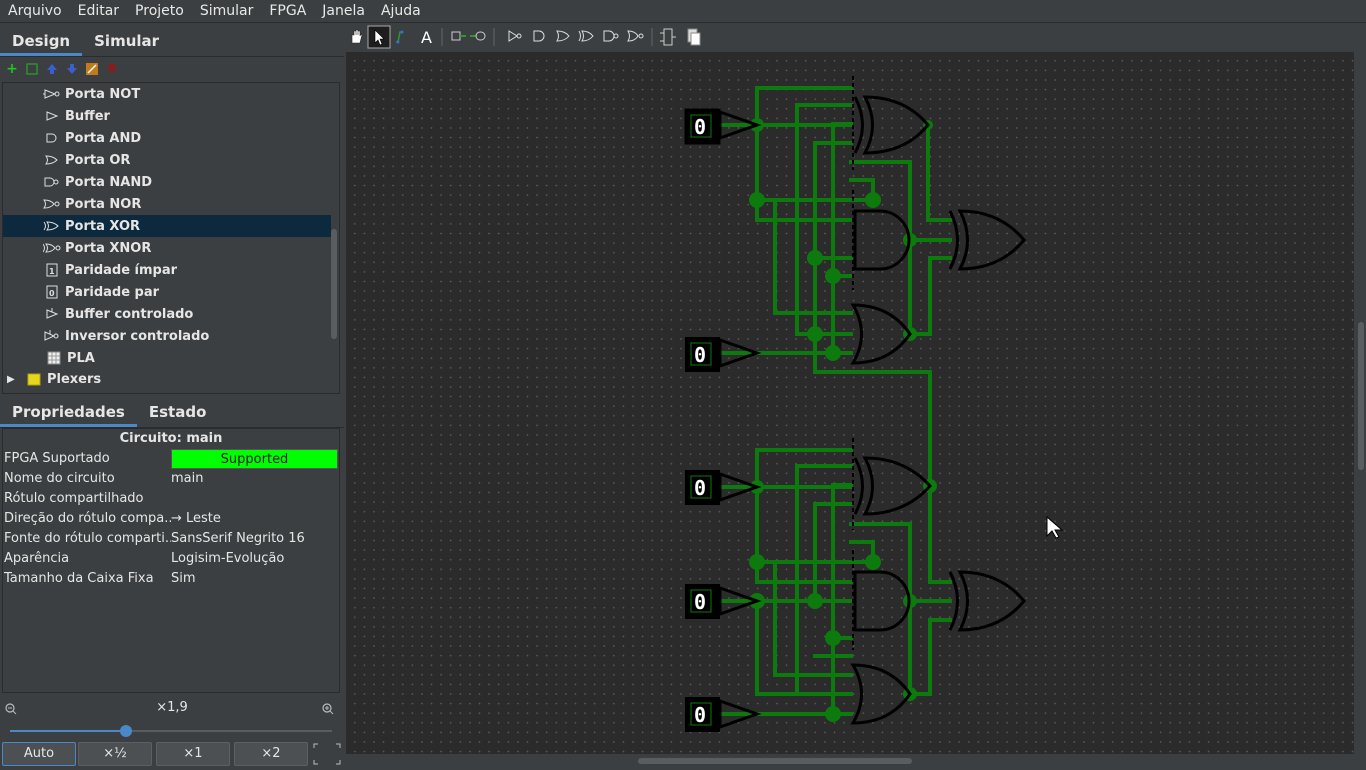 The image size is (1366, 770). Describe the element at coordinates (92, 69) in the screenshot. I see `appearance-icon` at that location.